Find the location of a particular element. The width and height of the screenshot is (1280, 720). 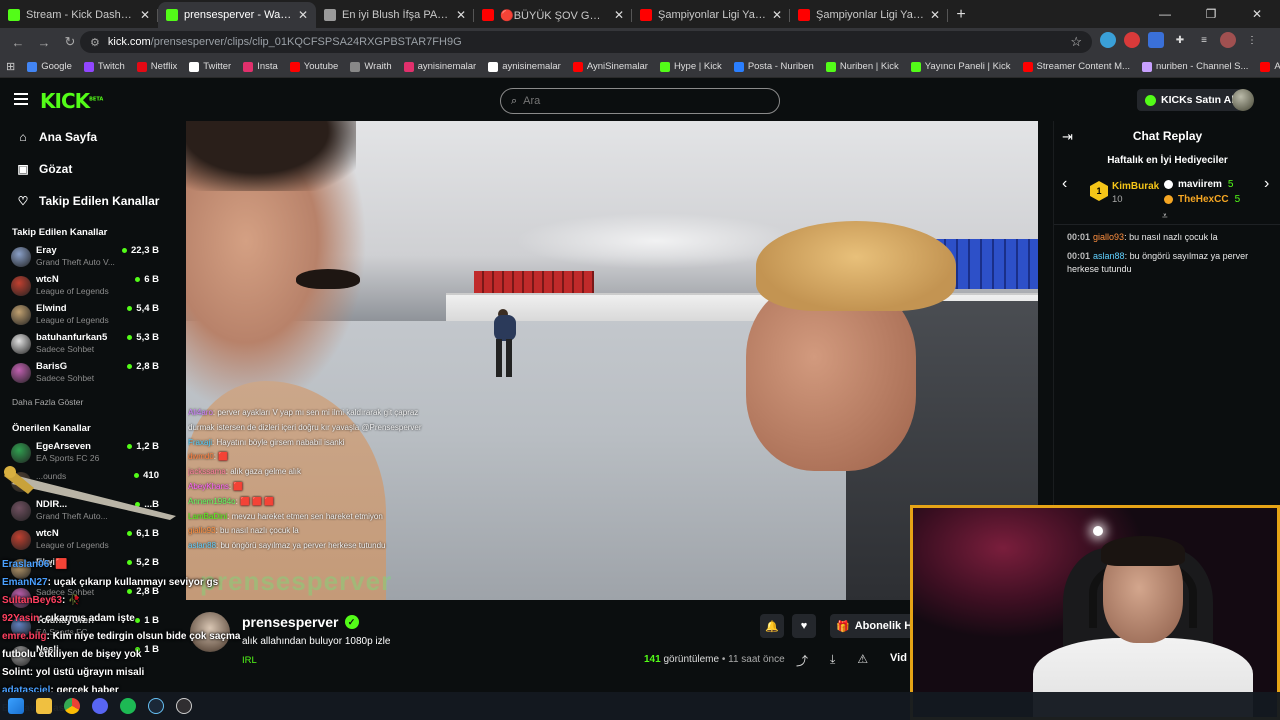

browser-tab: En iyi Blush İfşa PART 1 - Tier L ✕ is located at coordinates (395, 15).